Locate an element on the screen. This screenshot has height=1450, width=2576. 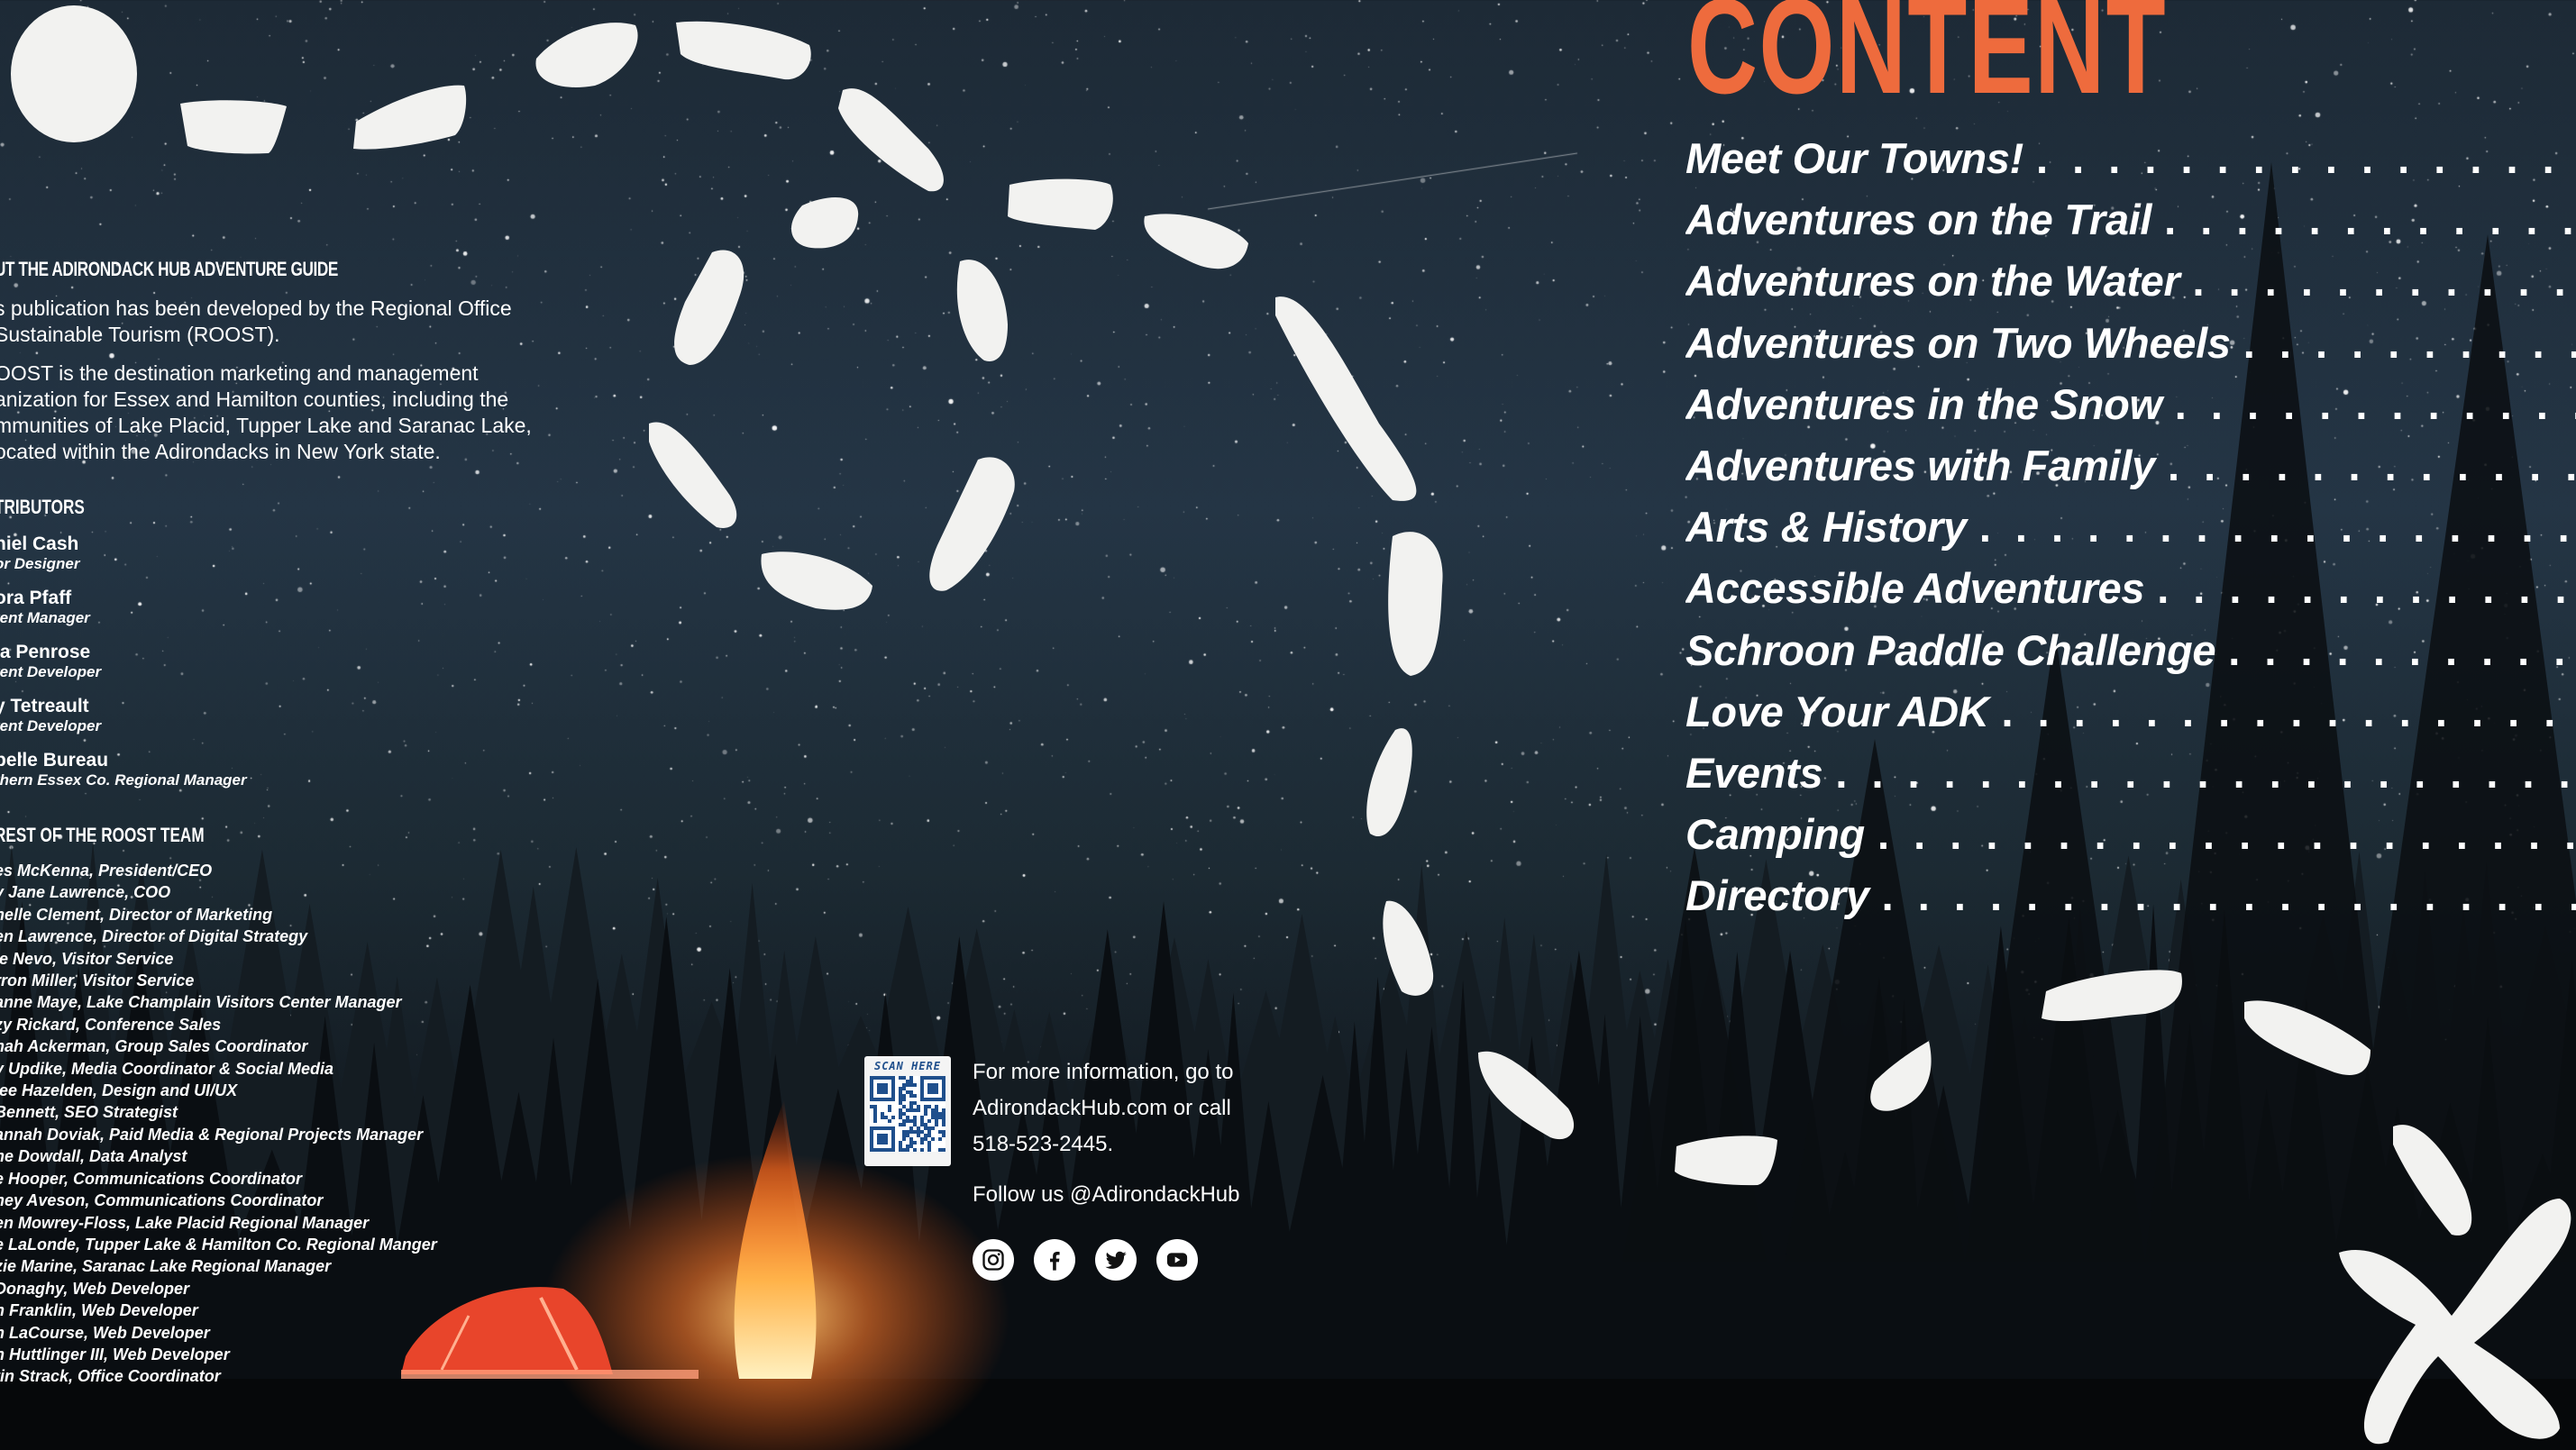
team-member: lee Hazelden, Design and UI/UX is located at coordinates (119, 1090).